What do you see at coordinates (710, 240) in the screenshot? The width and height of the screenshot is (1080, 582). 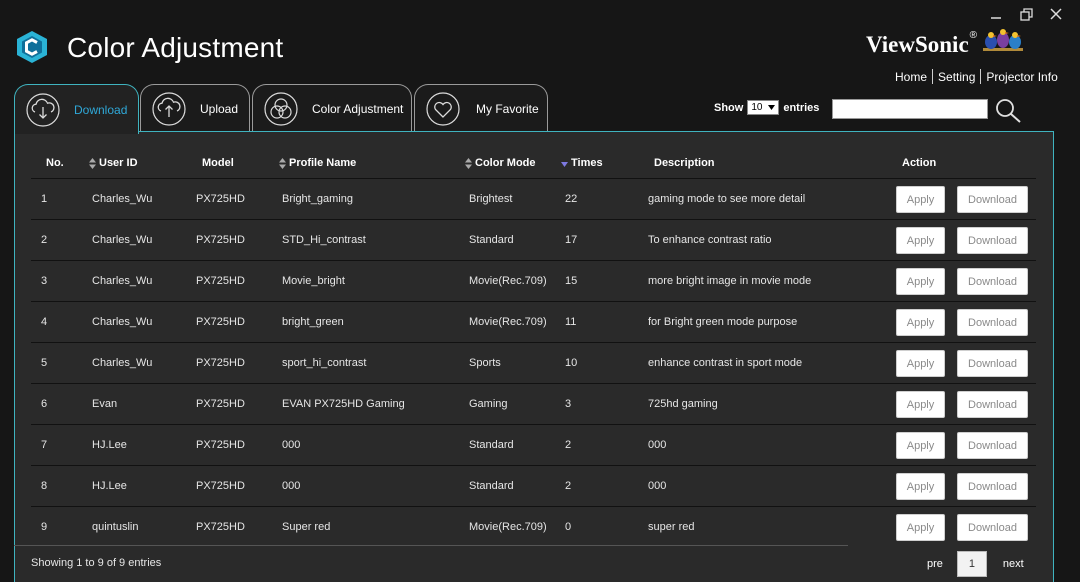 I see `cell-description: To enhance contrast ratio` at bounding box center [710, 240].